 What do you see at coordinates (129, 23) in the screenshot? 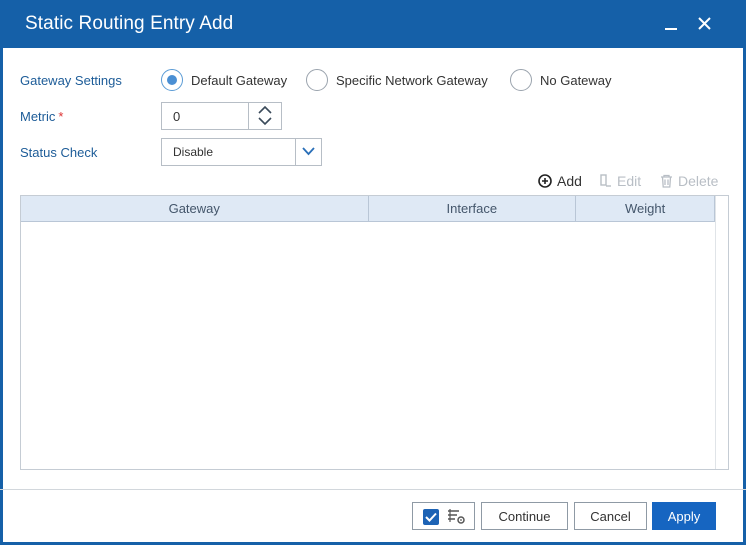
I see `dialog-title: Static Routing Entry Add` at bounding box center [129, 23].